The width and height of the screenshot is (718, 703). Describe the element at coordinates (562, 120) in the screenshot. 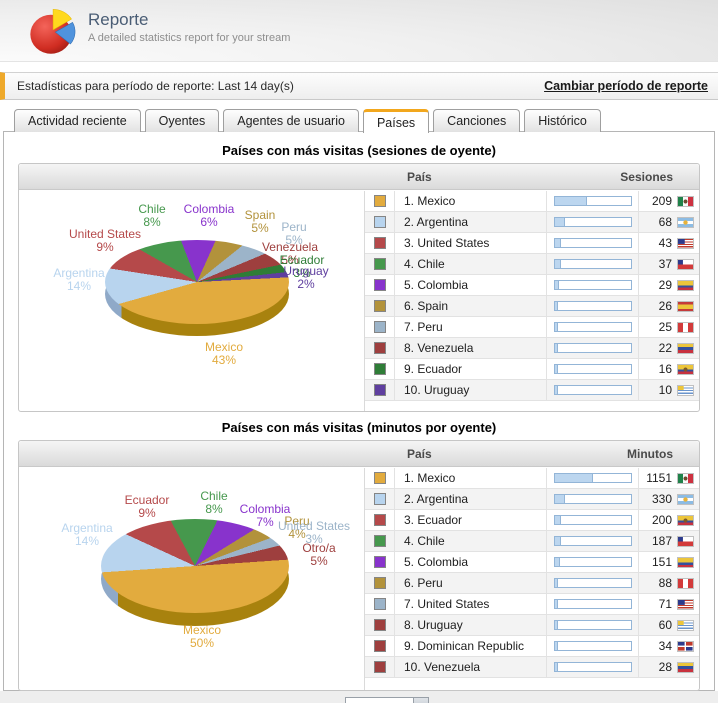

I see `tab-histórico: Histórico` at that location.